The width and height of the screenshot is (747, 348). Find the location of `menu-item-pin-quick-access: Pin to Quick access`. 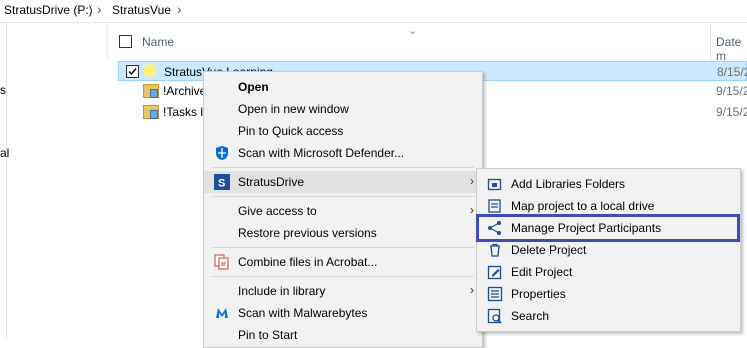

menu-item-pin-quick-access: Pin to Quick access is located at coordinates (343, 131).